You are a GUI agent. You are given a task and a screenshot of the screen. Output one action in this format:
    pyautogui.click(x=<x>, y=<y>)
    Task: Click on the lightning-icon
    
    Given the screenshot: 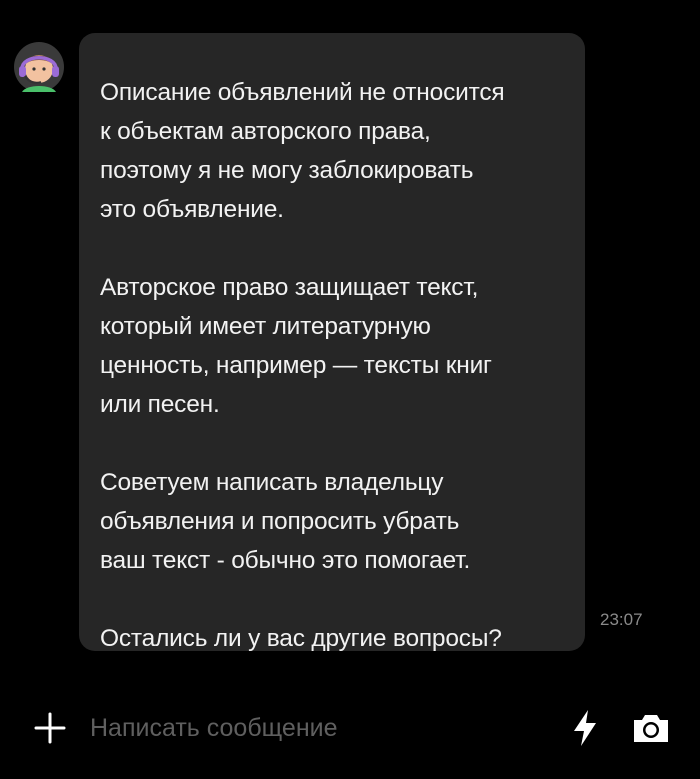 What is the action you would take?
    pyautogui.click(x=585, y=728)
    